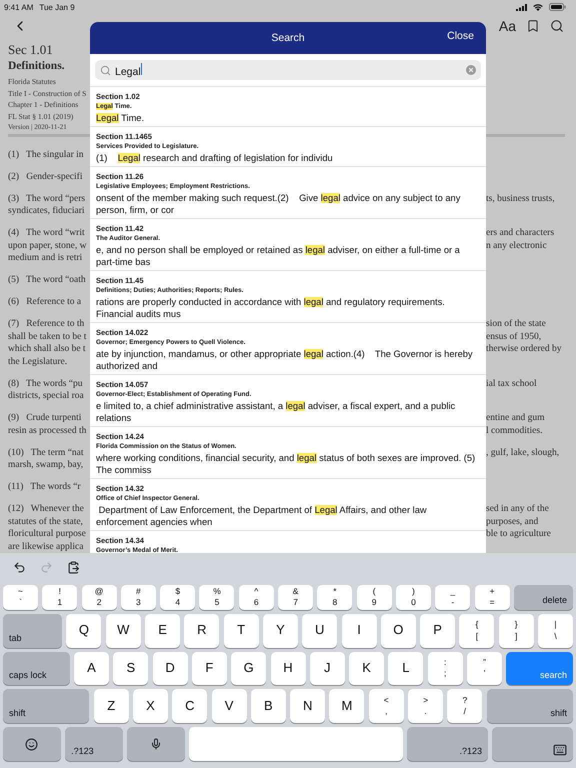 This screenshot has width=576, height=768. I want to click on symbol-key: _ -, so click(452, 597).